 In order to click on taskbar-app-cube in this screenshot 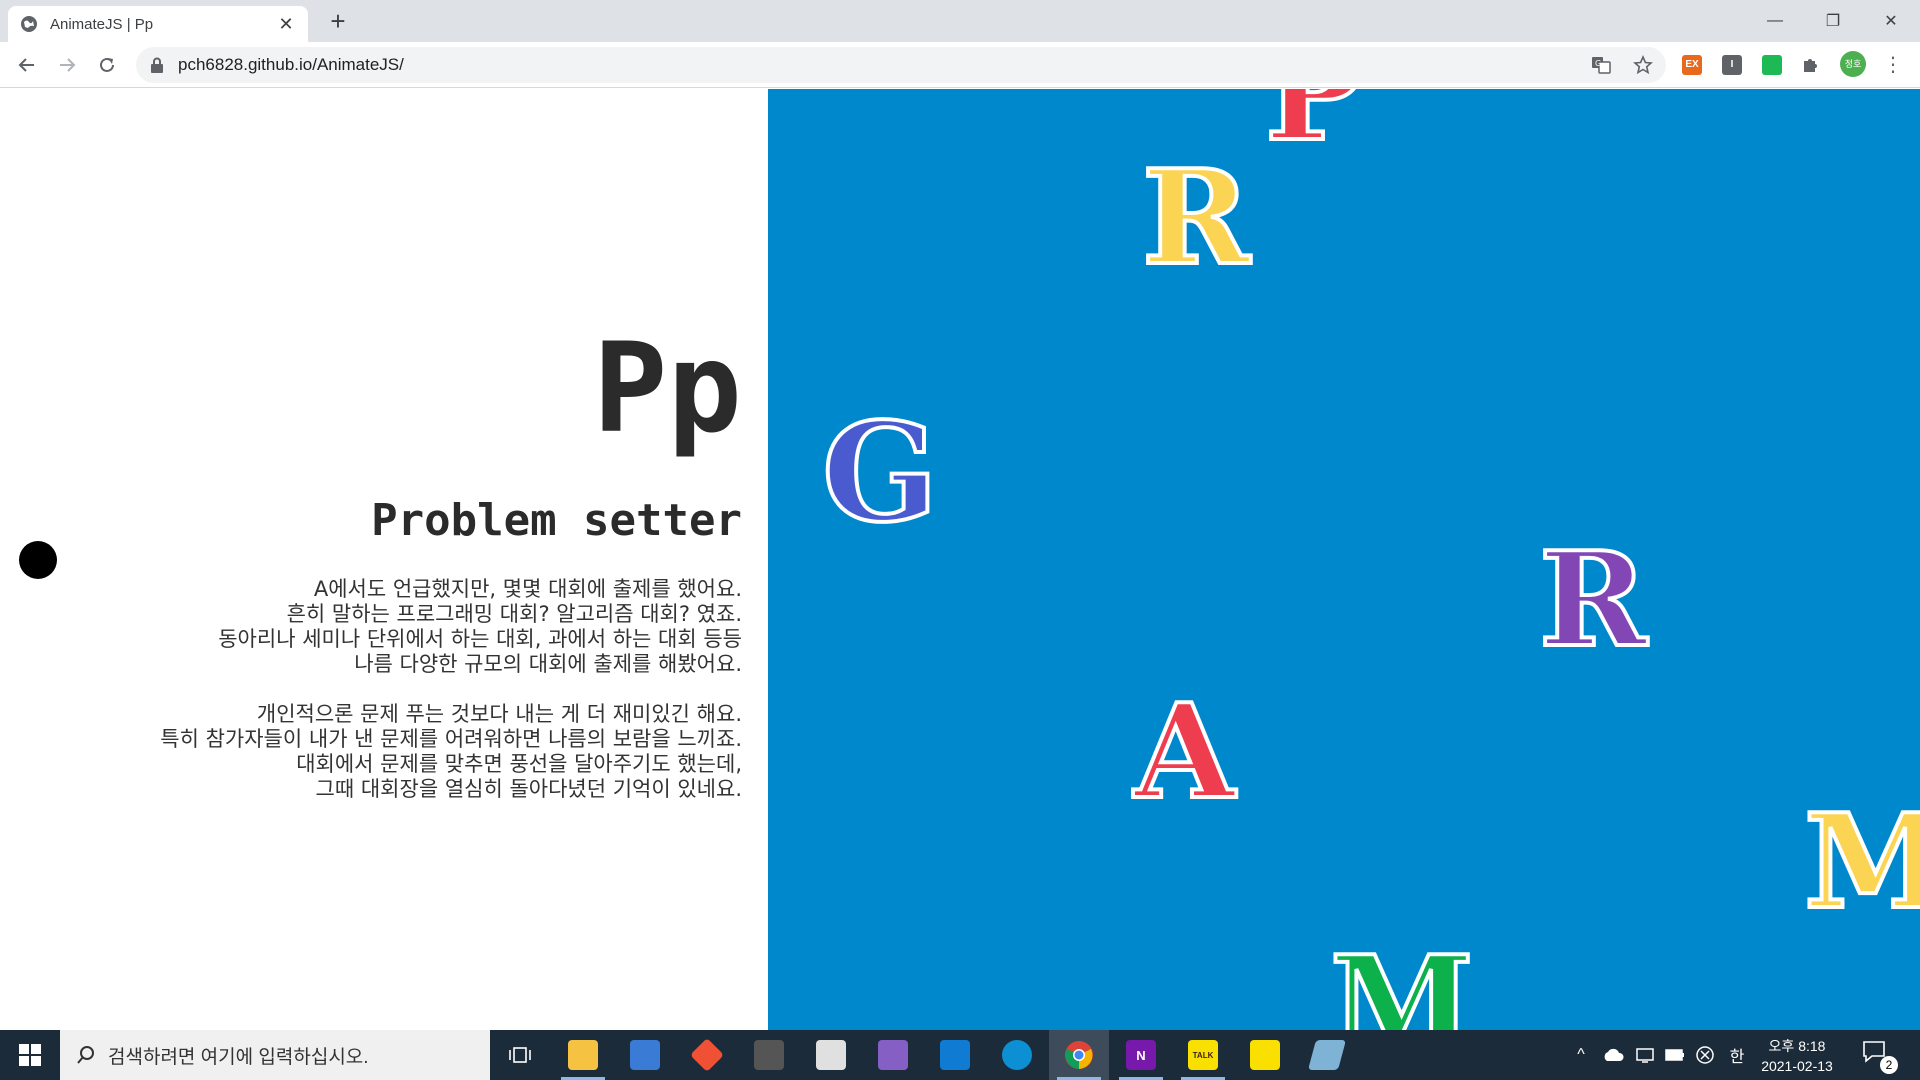, I will do `click(769, 1055)`.